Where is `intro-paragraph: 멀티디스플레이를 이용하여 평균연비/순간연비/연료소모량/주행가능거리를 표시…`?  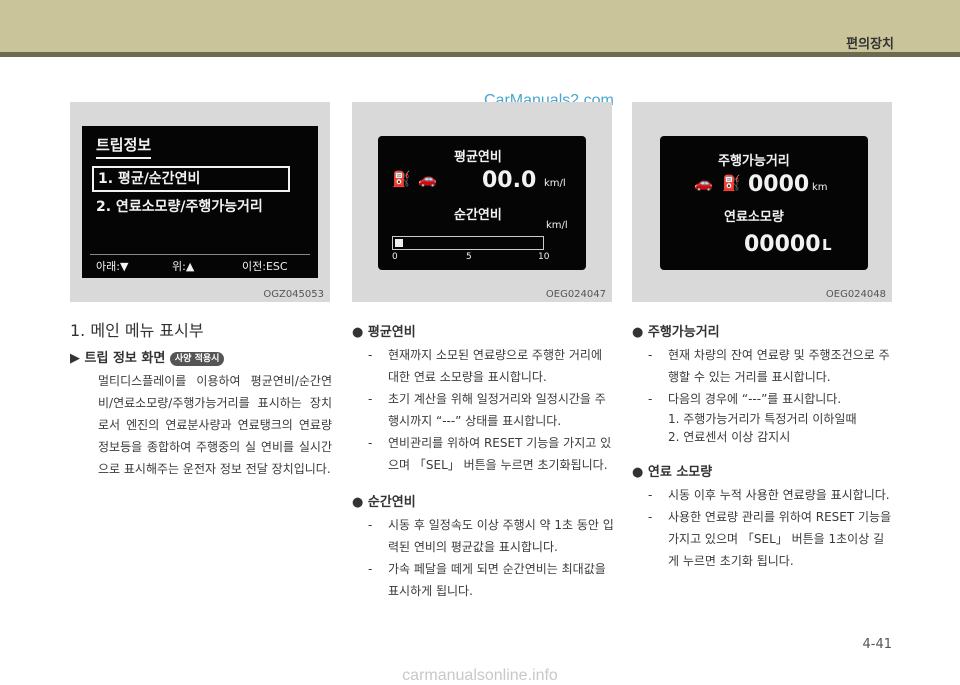 intro-paragraph: 멀티디스플레이를 이용하여 평균연비/순간연비/연료소모량/주행가능거리를 표시… is located at coordinates (215, 425).